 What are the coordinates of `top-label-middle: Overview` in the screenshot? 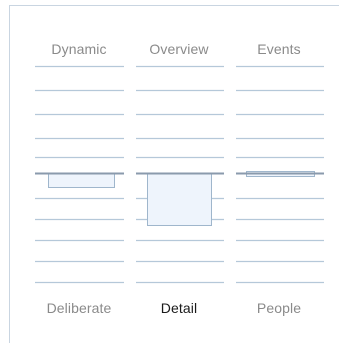 It's located at (179, 49).